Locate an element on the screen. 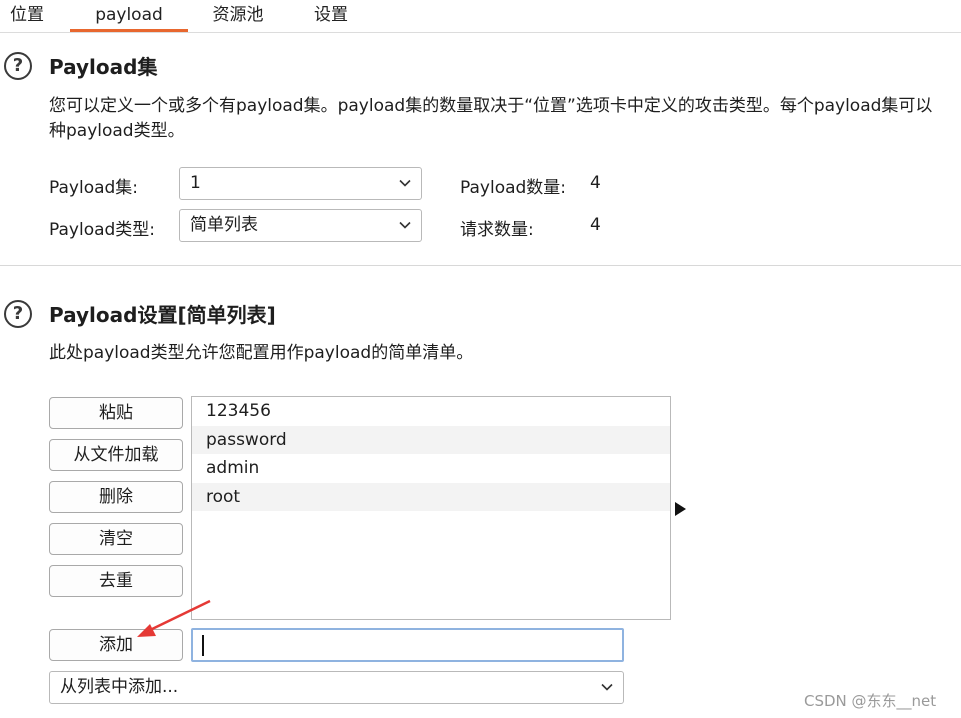  list-item: 123456 is located at coordinates (431, 411).